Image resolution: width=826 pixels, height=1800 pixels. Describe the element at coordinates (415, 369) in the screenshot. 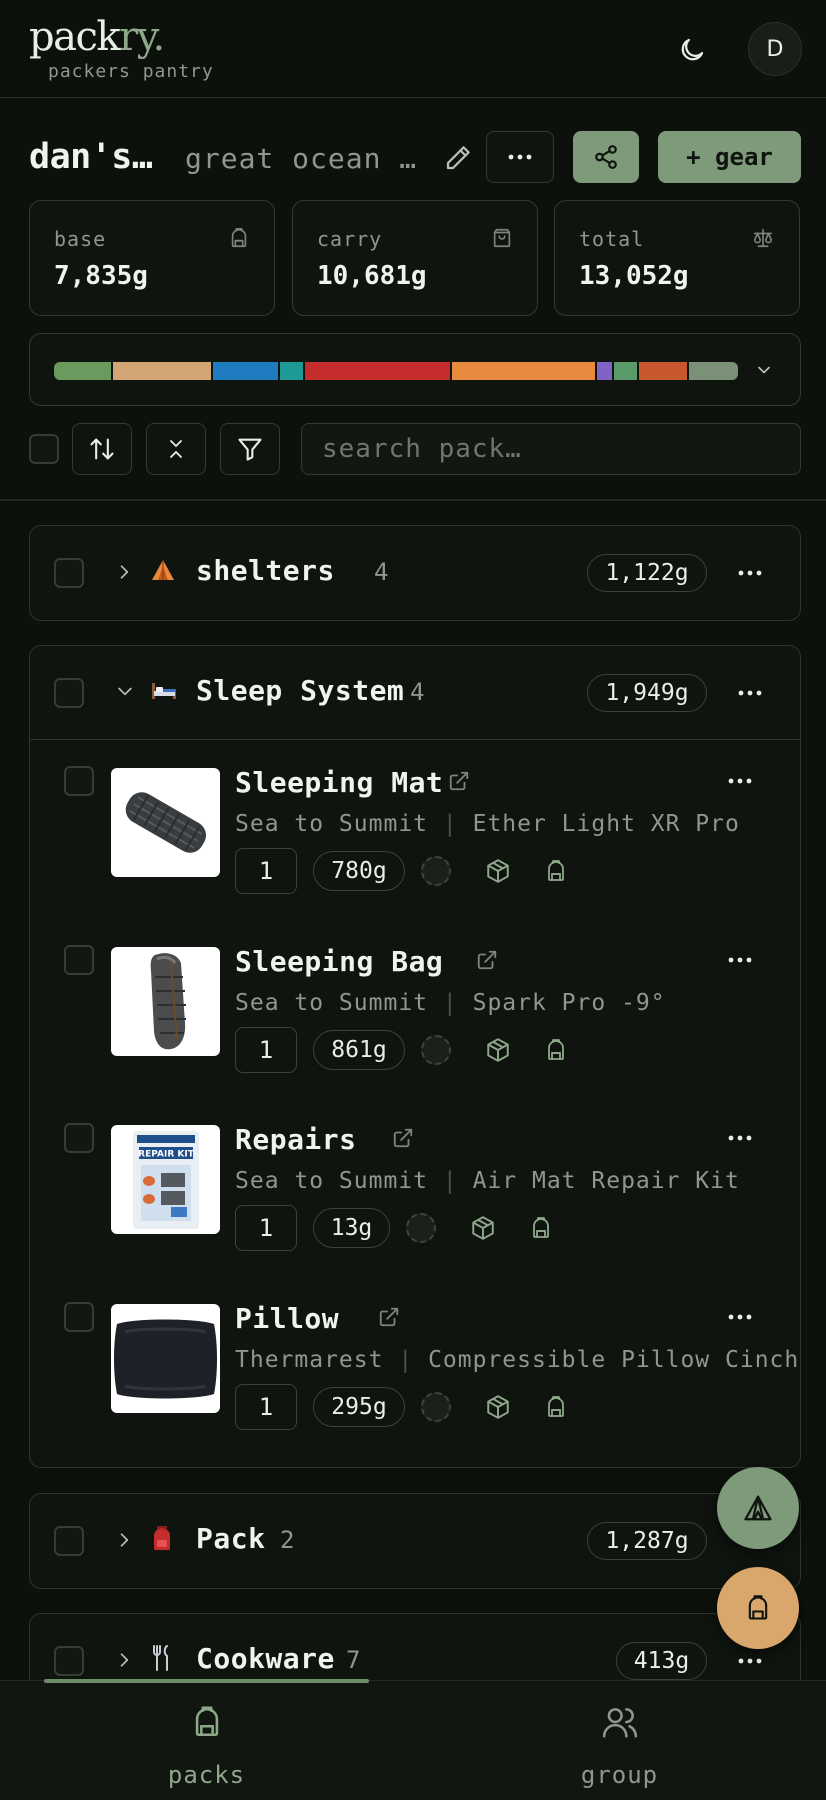

I see `category-weight-bar` at that location.